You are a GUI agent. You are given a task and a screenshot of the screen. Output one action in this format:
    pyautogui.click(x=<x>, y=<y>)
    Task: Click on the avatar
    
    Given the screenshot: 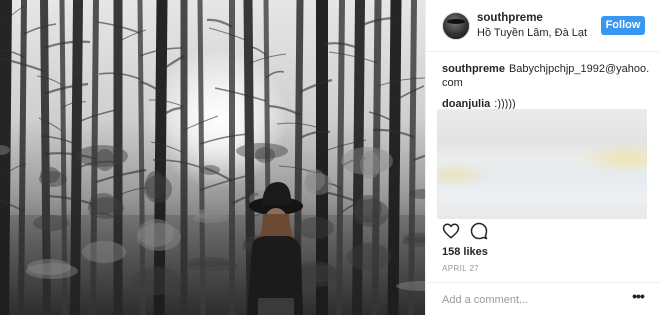 What is the action you would take?
    pyautogui.click(x=456, y=26)
    